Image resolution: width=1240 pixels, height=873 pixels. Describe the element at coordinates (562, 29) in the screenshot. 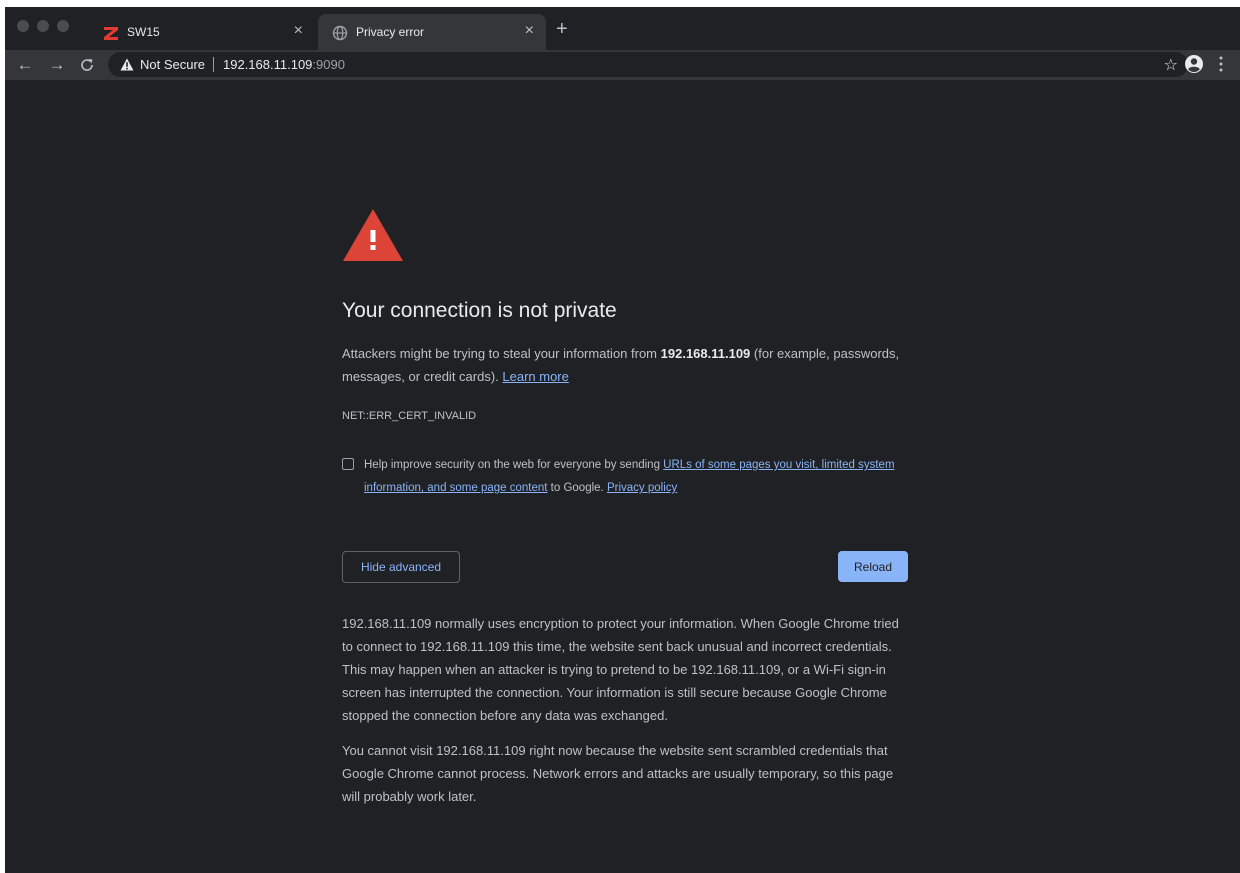

I see `new-tab-button: +` at that location.